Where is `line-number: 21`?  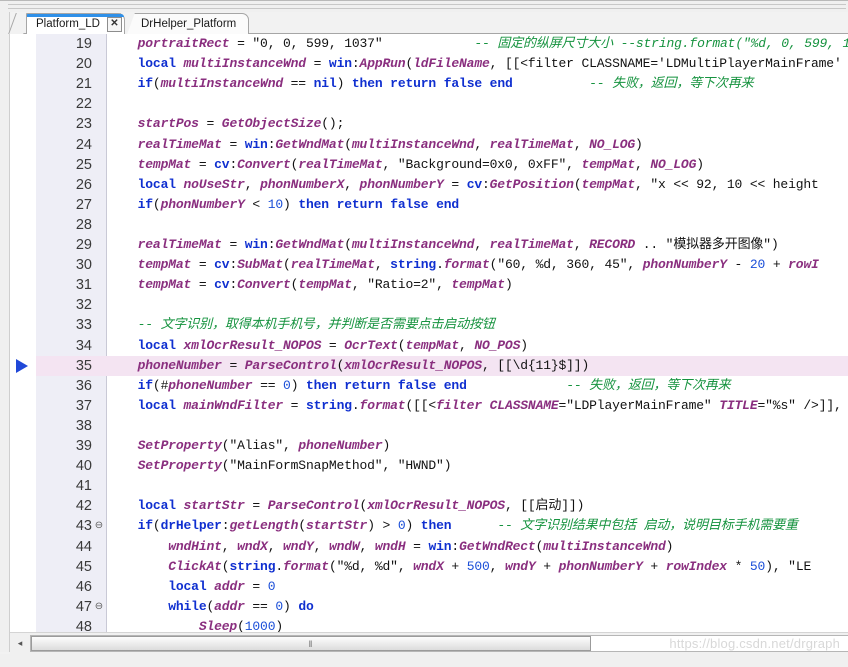 line-number: 21 is located at coordinates (83, 84).